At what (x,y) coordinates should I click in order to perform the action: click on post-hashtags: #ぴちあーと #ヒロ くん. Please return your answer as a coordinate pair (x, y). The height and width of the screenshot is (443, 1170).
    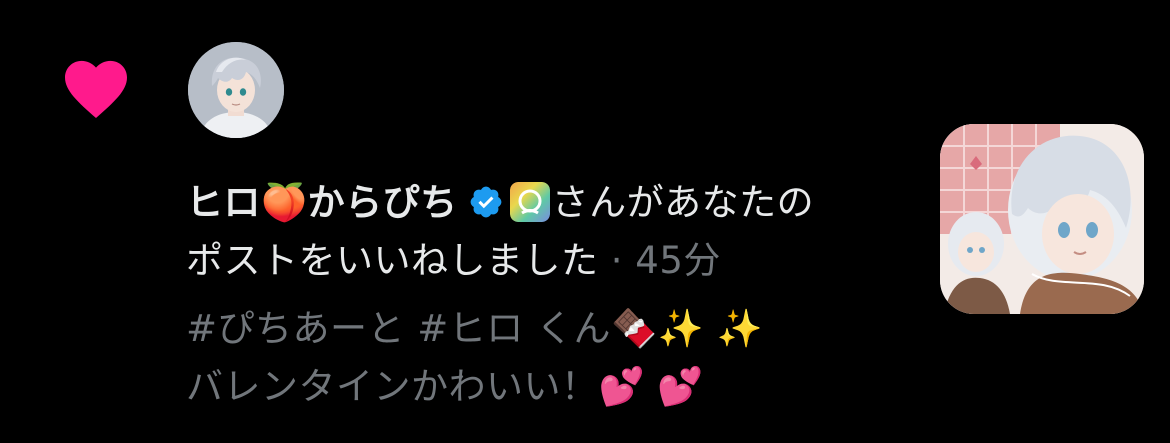
    Looking at the image, I should click on (399, 328).